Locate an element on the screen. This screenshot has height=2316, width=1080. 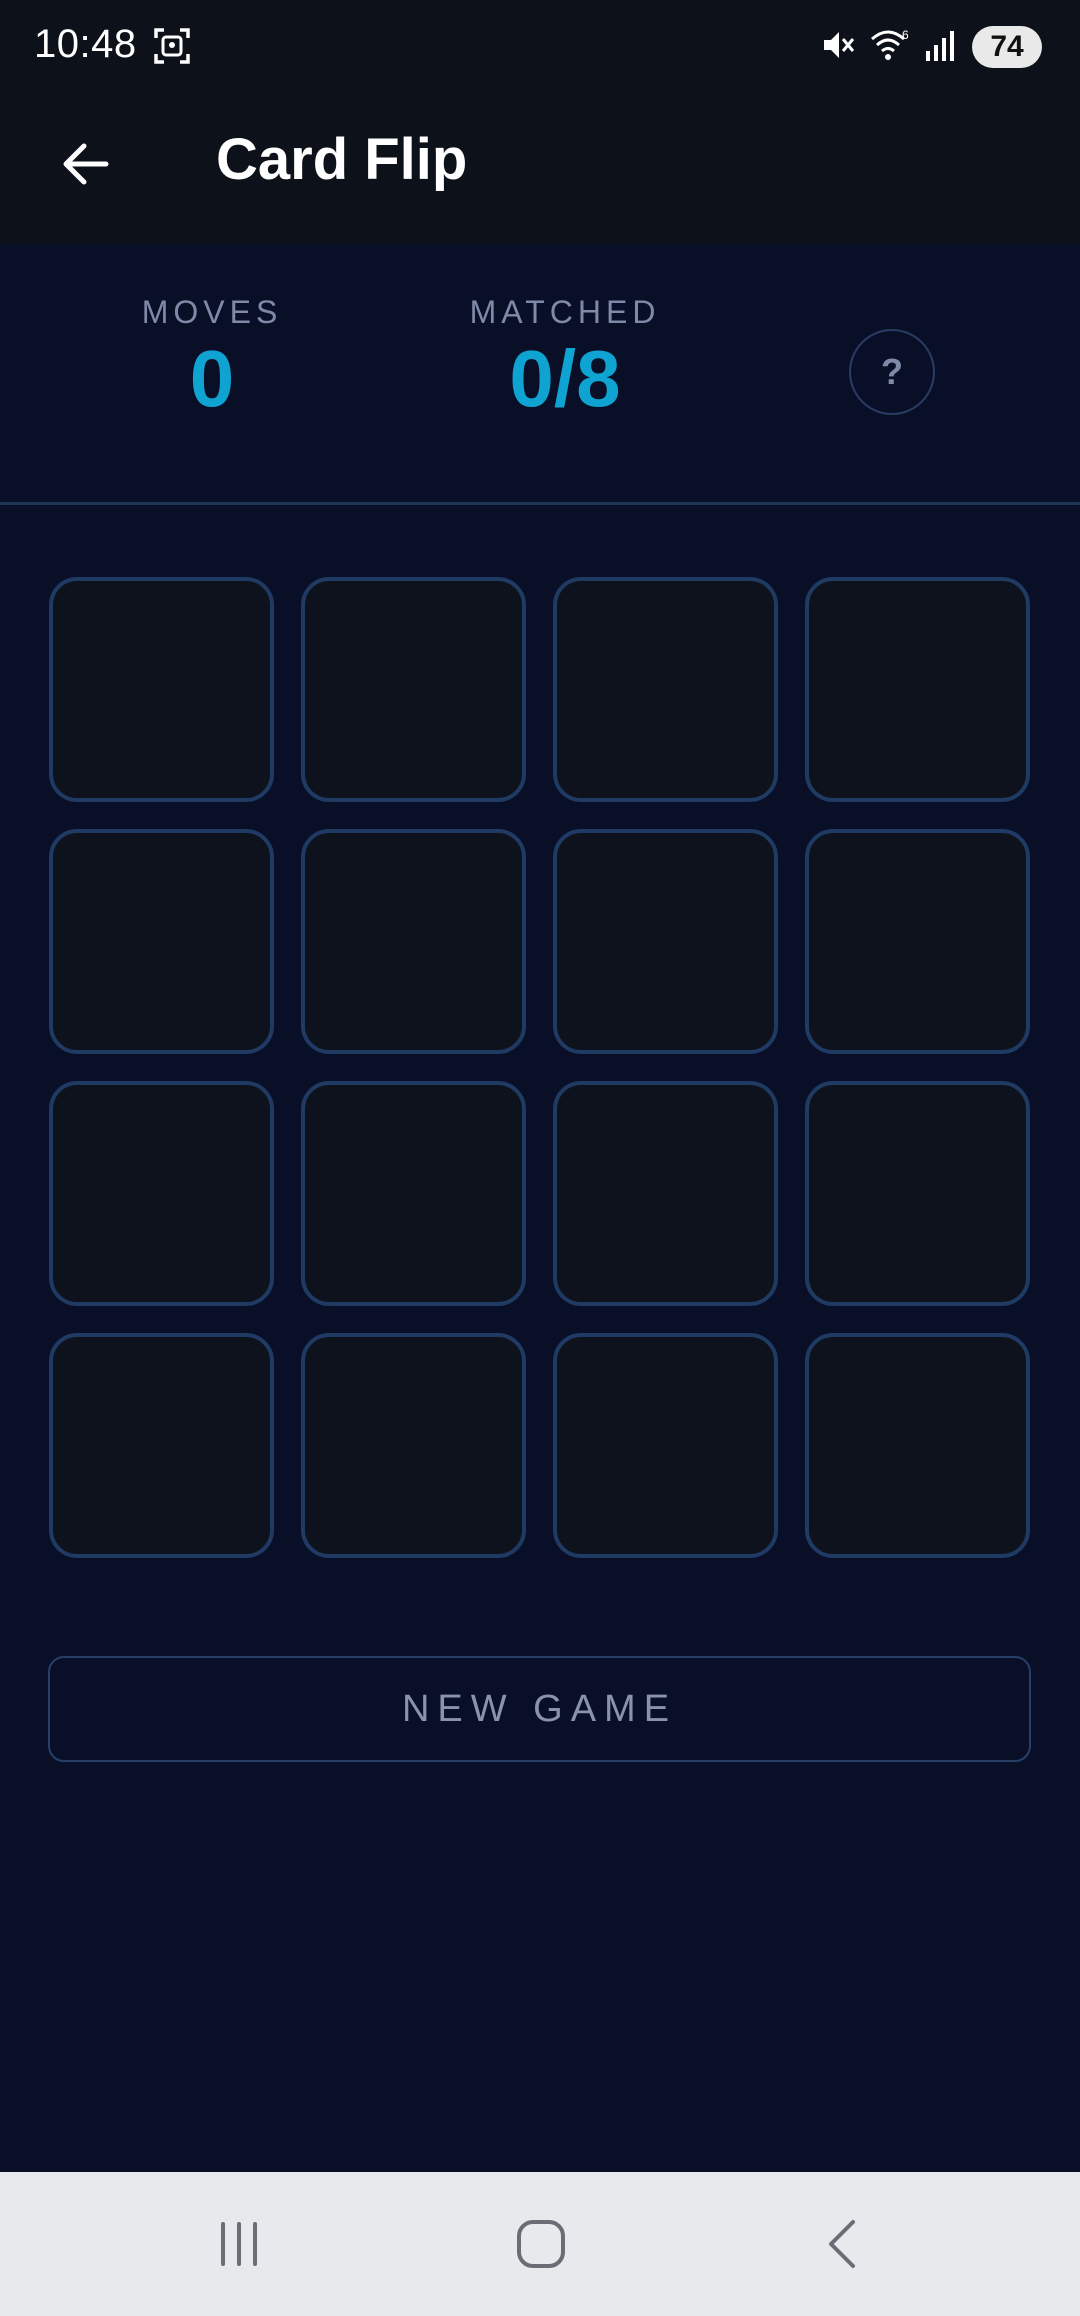
matched-stat: MATCHED 0/8 is located at coordinates (565, 356).